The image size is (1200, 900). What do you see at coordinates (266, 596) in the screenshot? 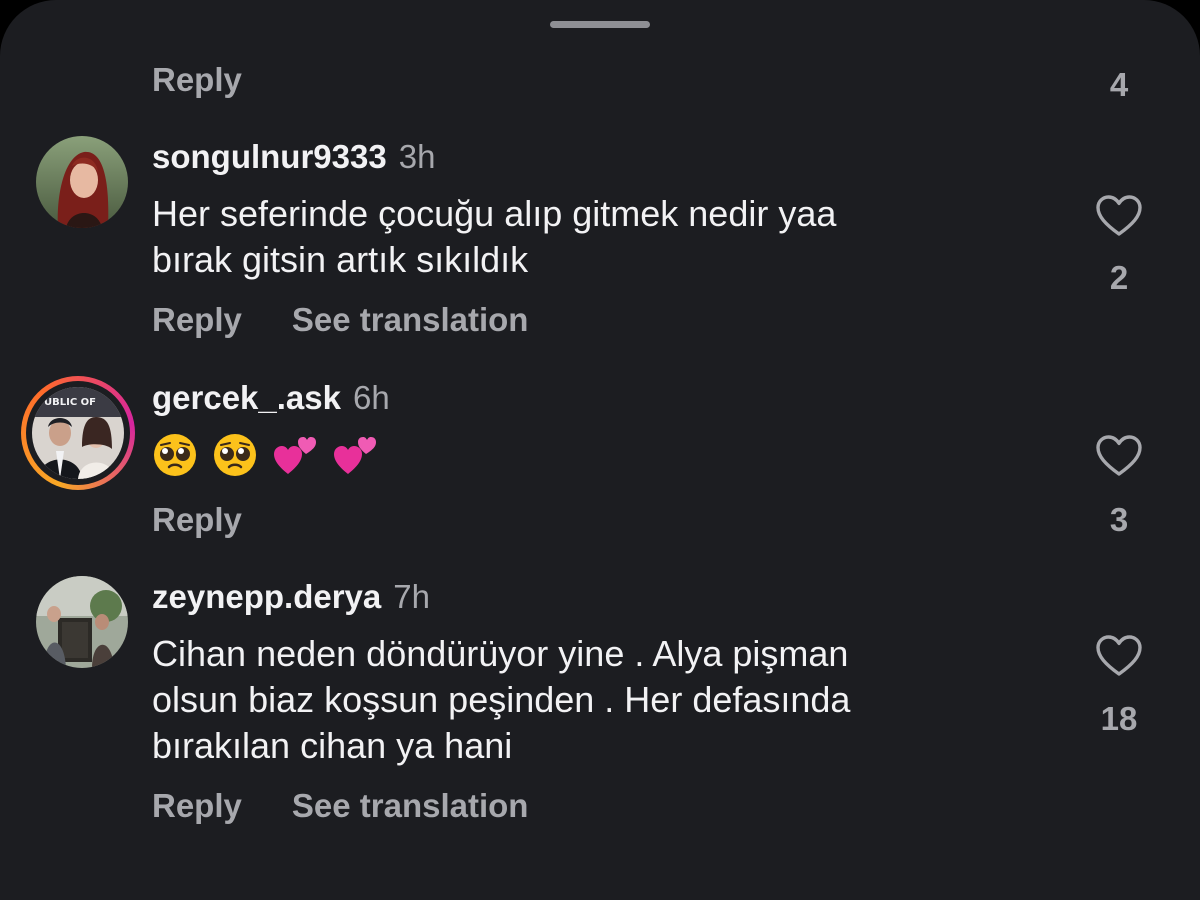
I see `comment-username: zeynepp.derya` at bounding box center [266, 596].